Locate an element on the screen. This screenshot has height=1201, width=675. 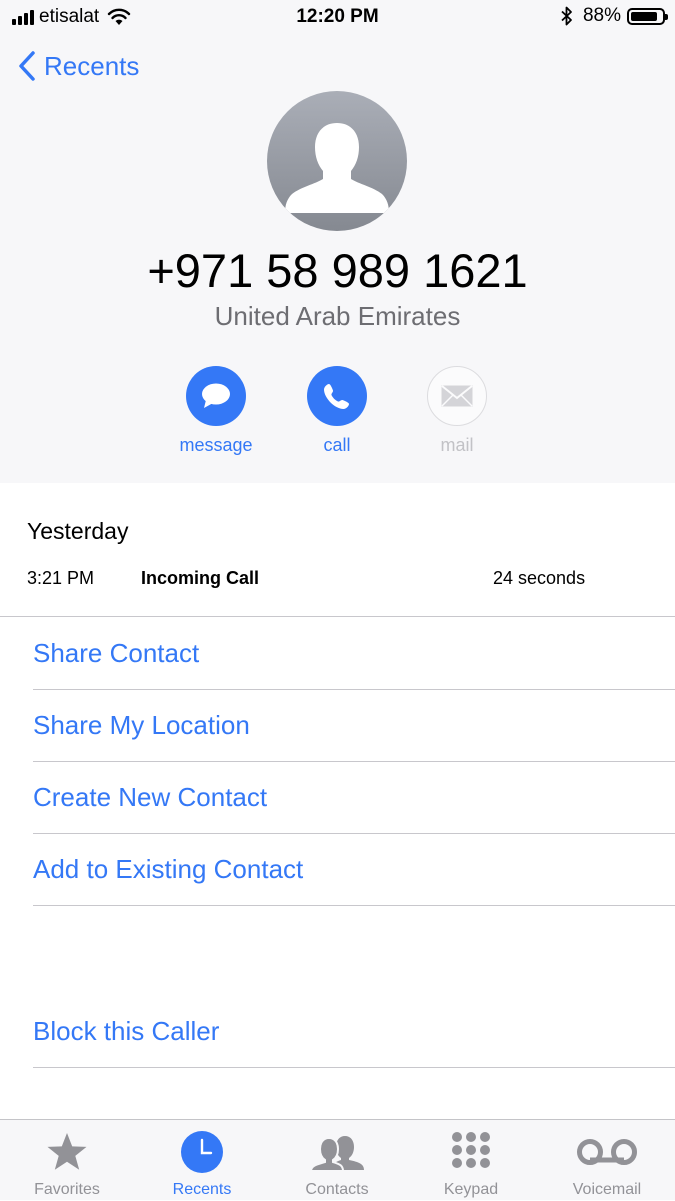
tab-voicemail: Voicemail is located at coordinates (607, 1160).